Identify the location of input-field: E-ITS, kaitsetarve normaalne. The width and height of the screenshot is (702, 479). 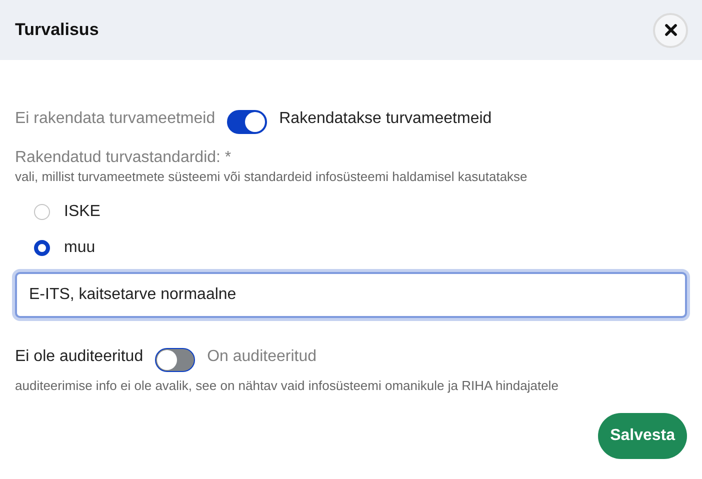
(351, 295).